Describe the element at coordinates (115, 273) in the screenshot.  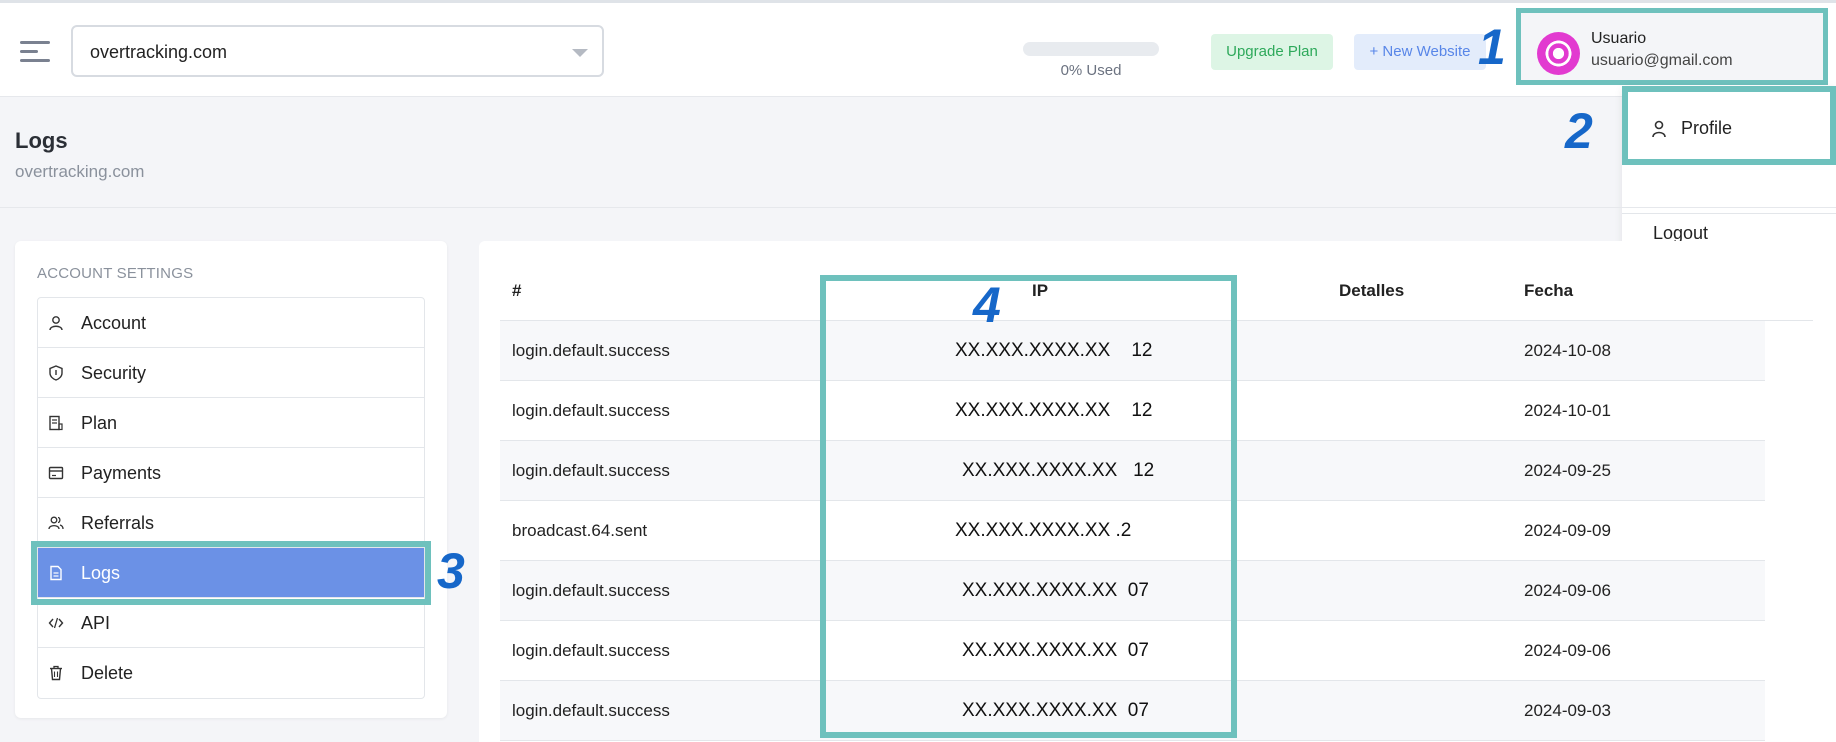
I see `sidebar-section-label: ACCOUNT SETTINGS` at that location.